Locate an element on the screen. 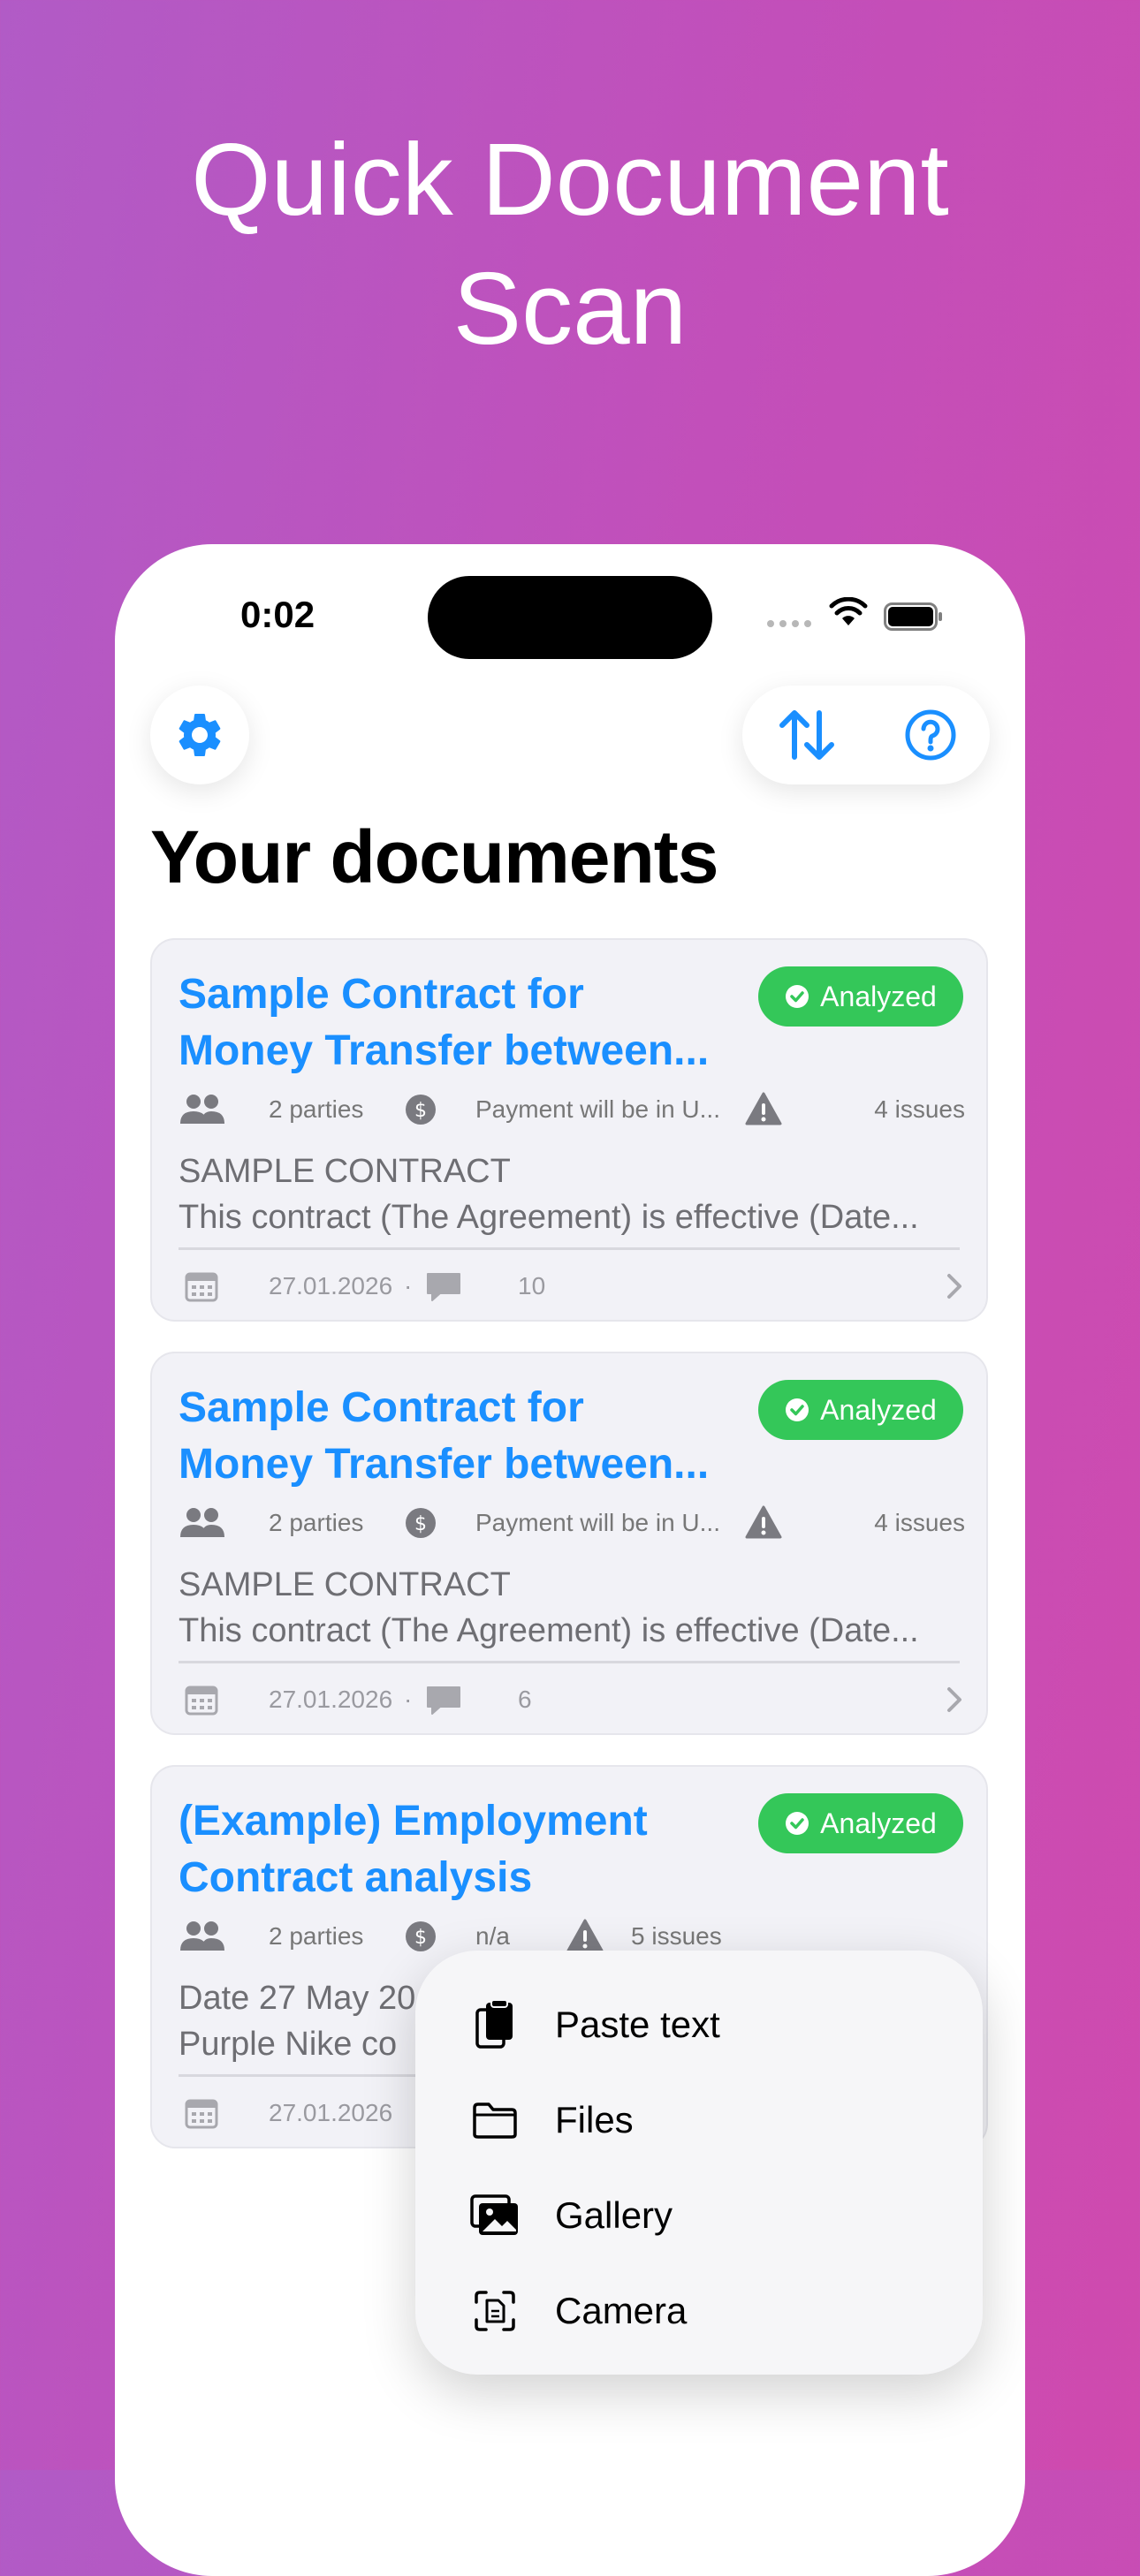  document-title-line1: (Example) Employment is located at coordinates (413, 1822).